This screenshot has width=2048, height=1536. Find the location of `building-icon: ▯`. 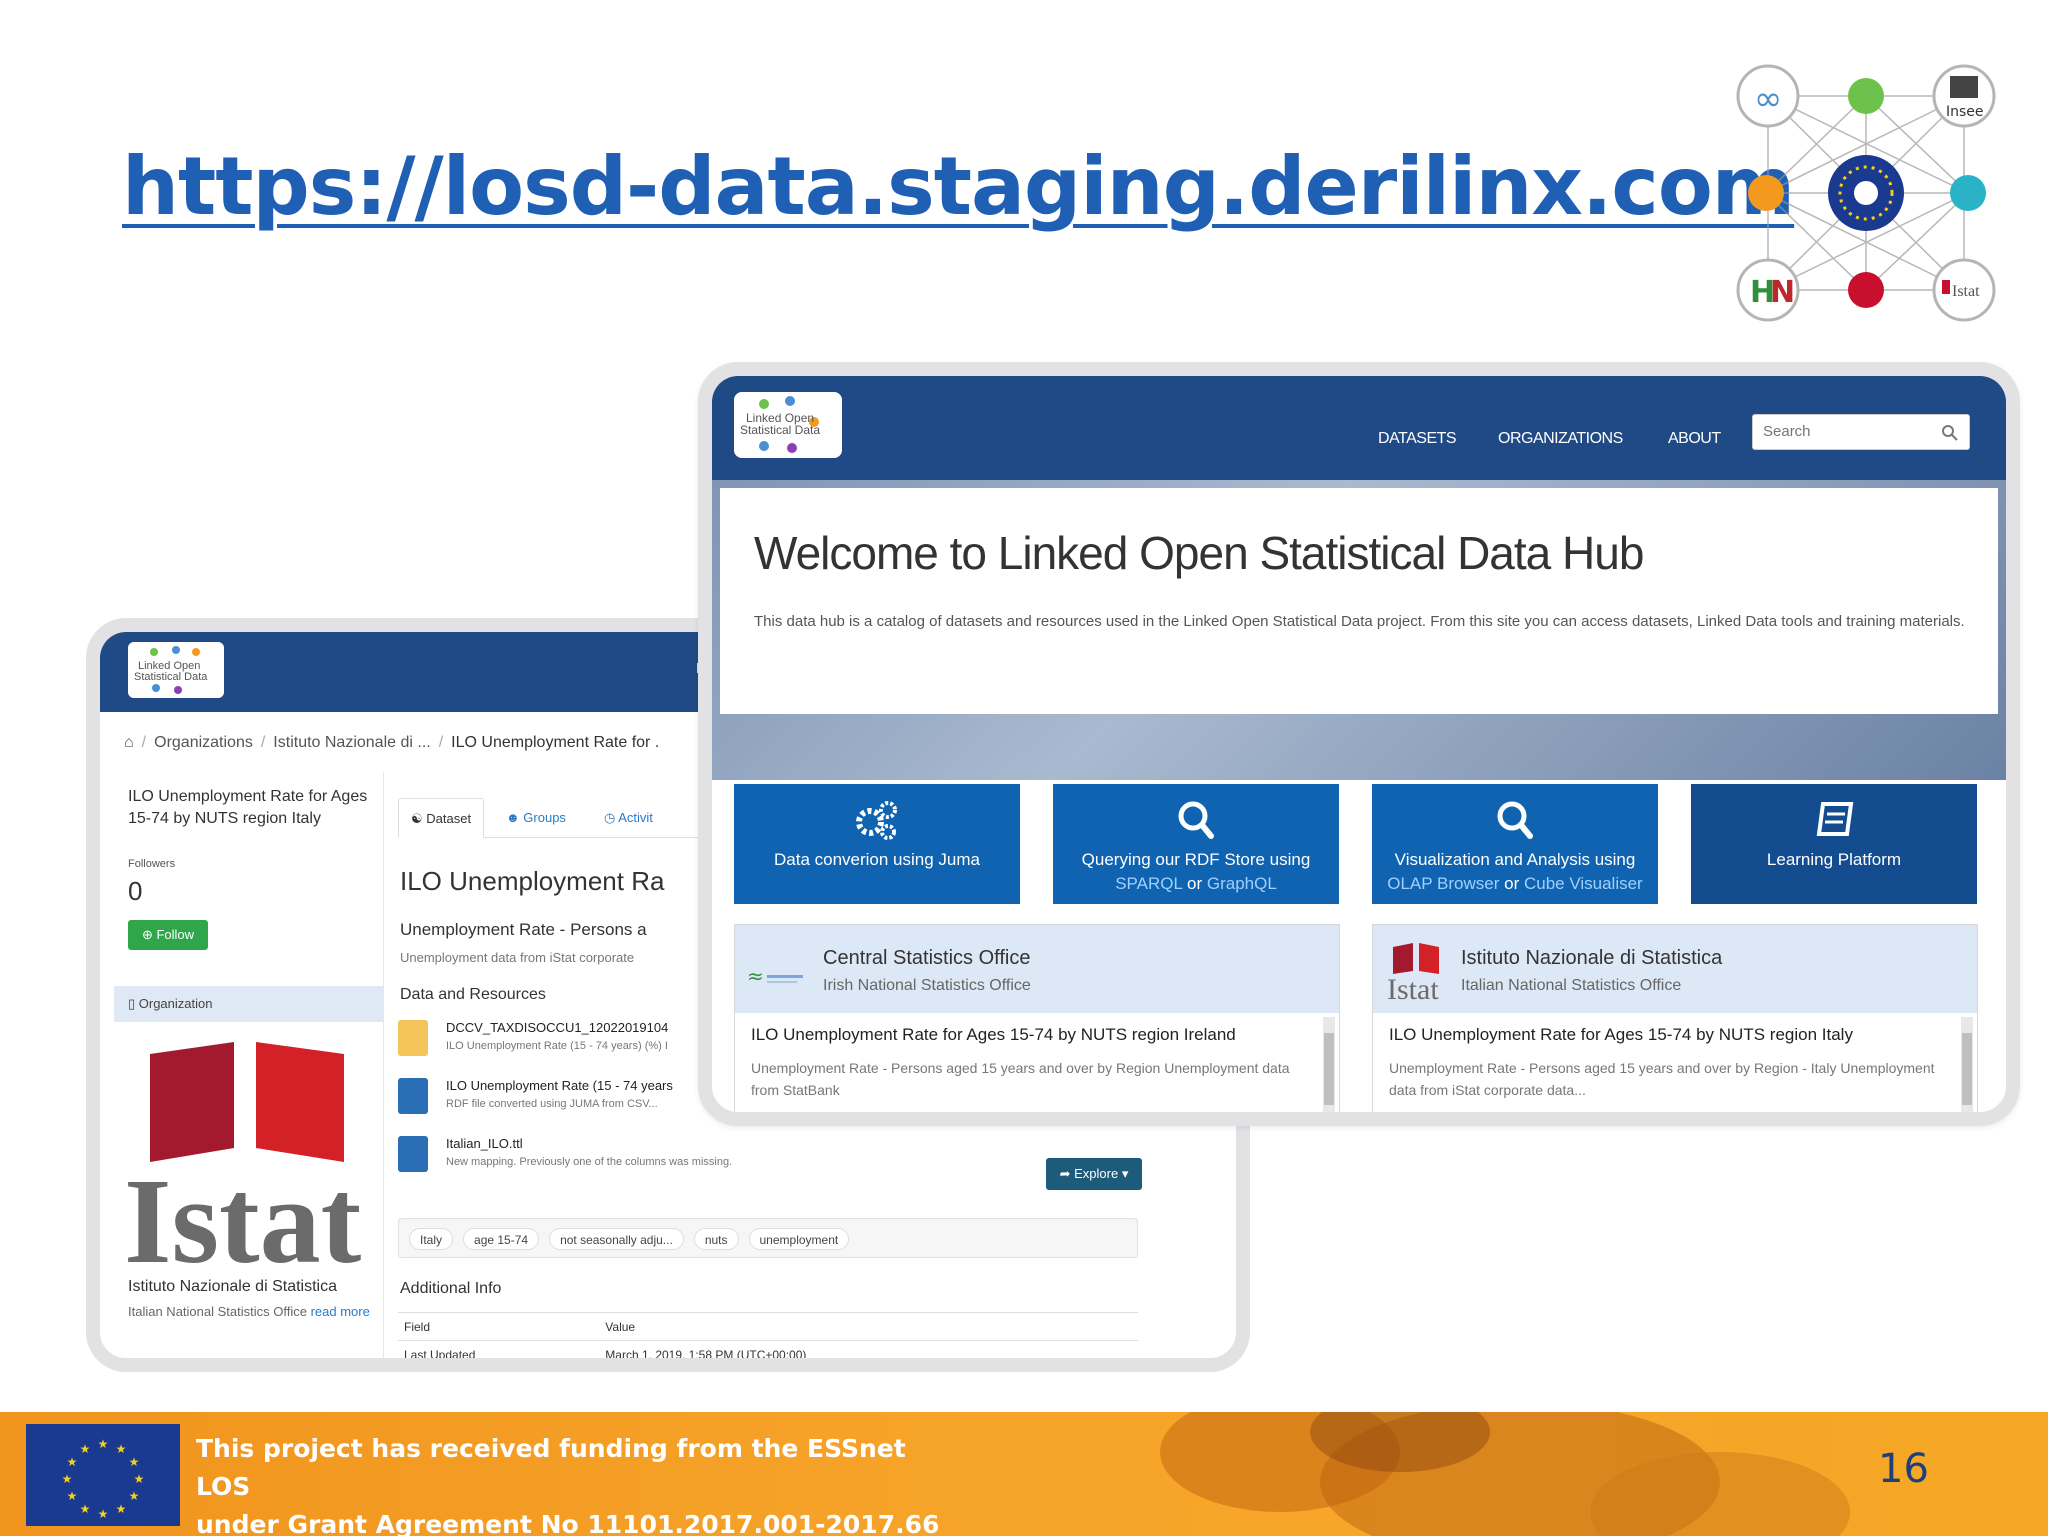

building-icon: ▯ is located at coordinates (133, 1003).